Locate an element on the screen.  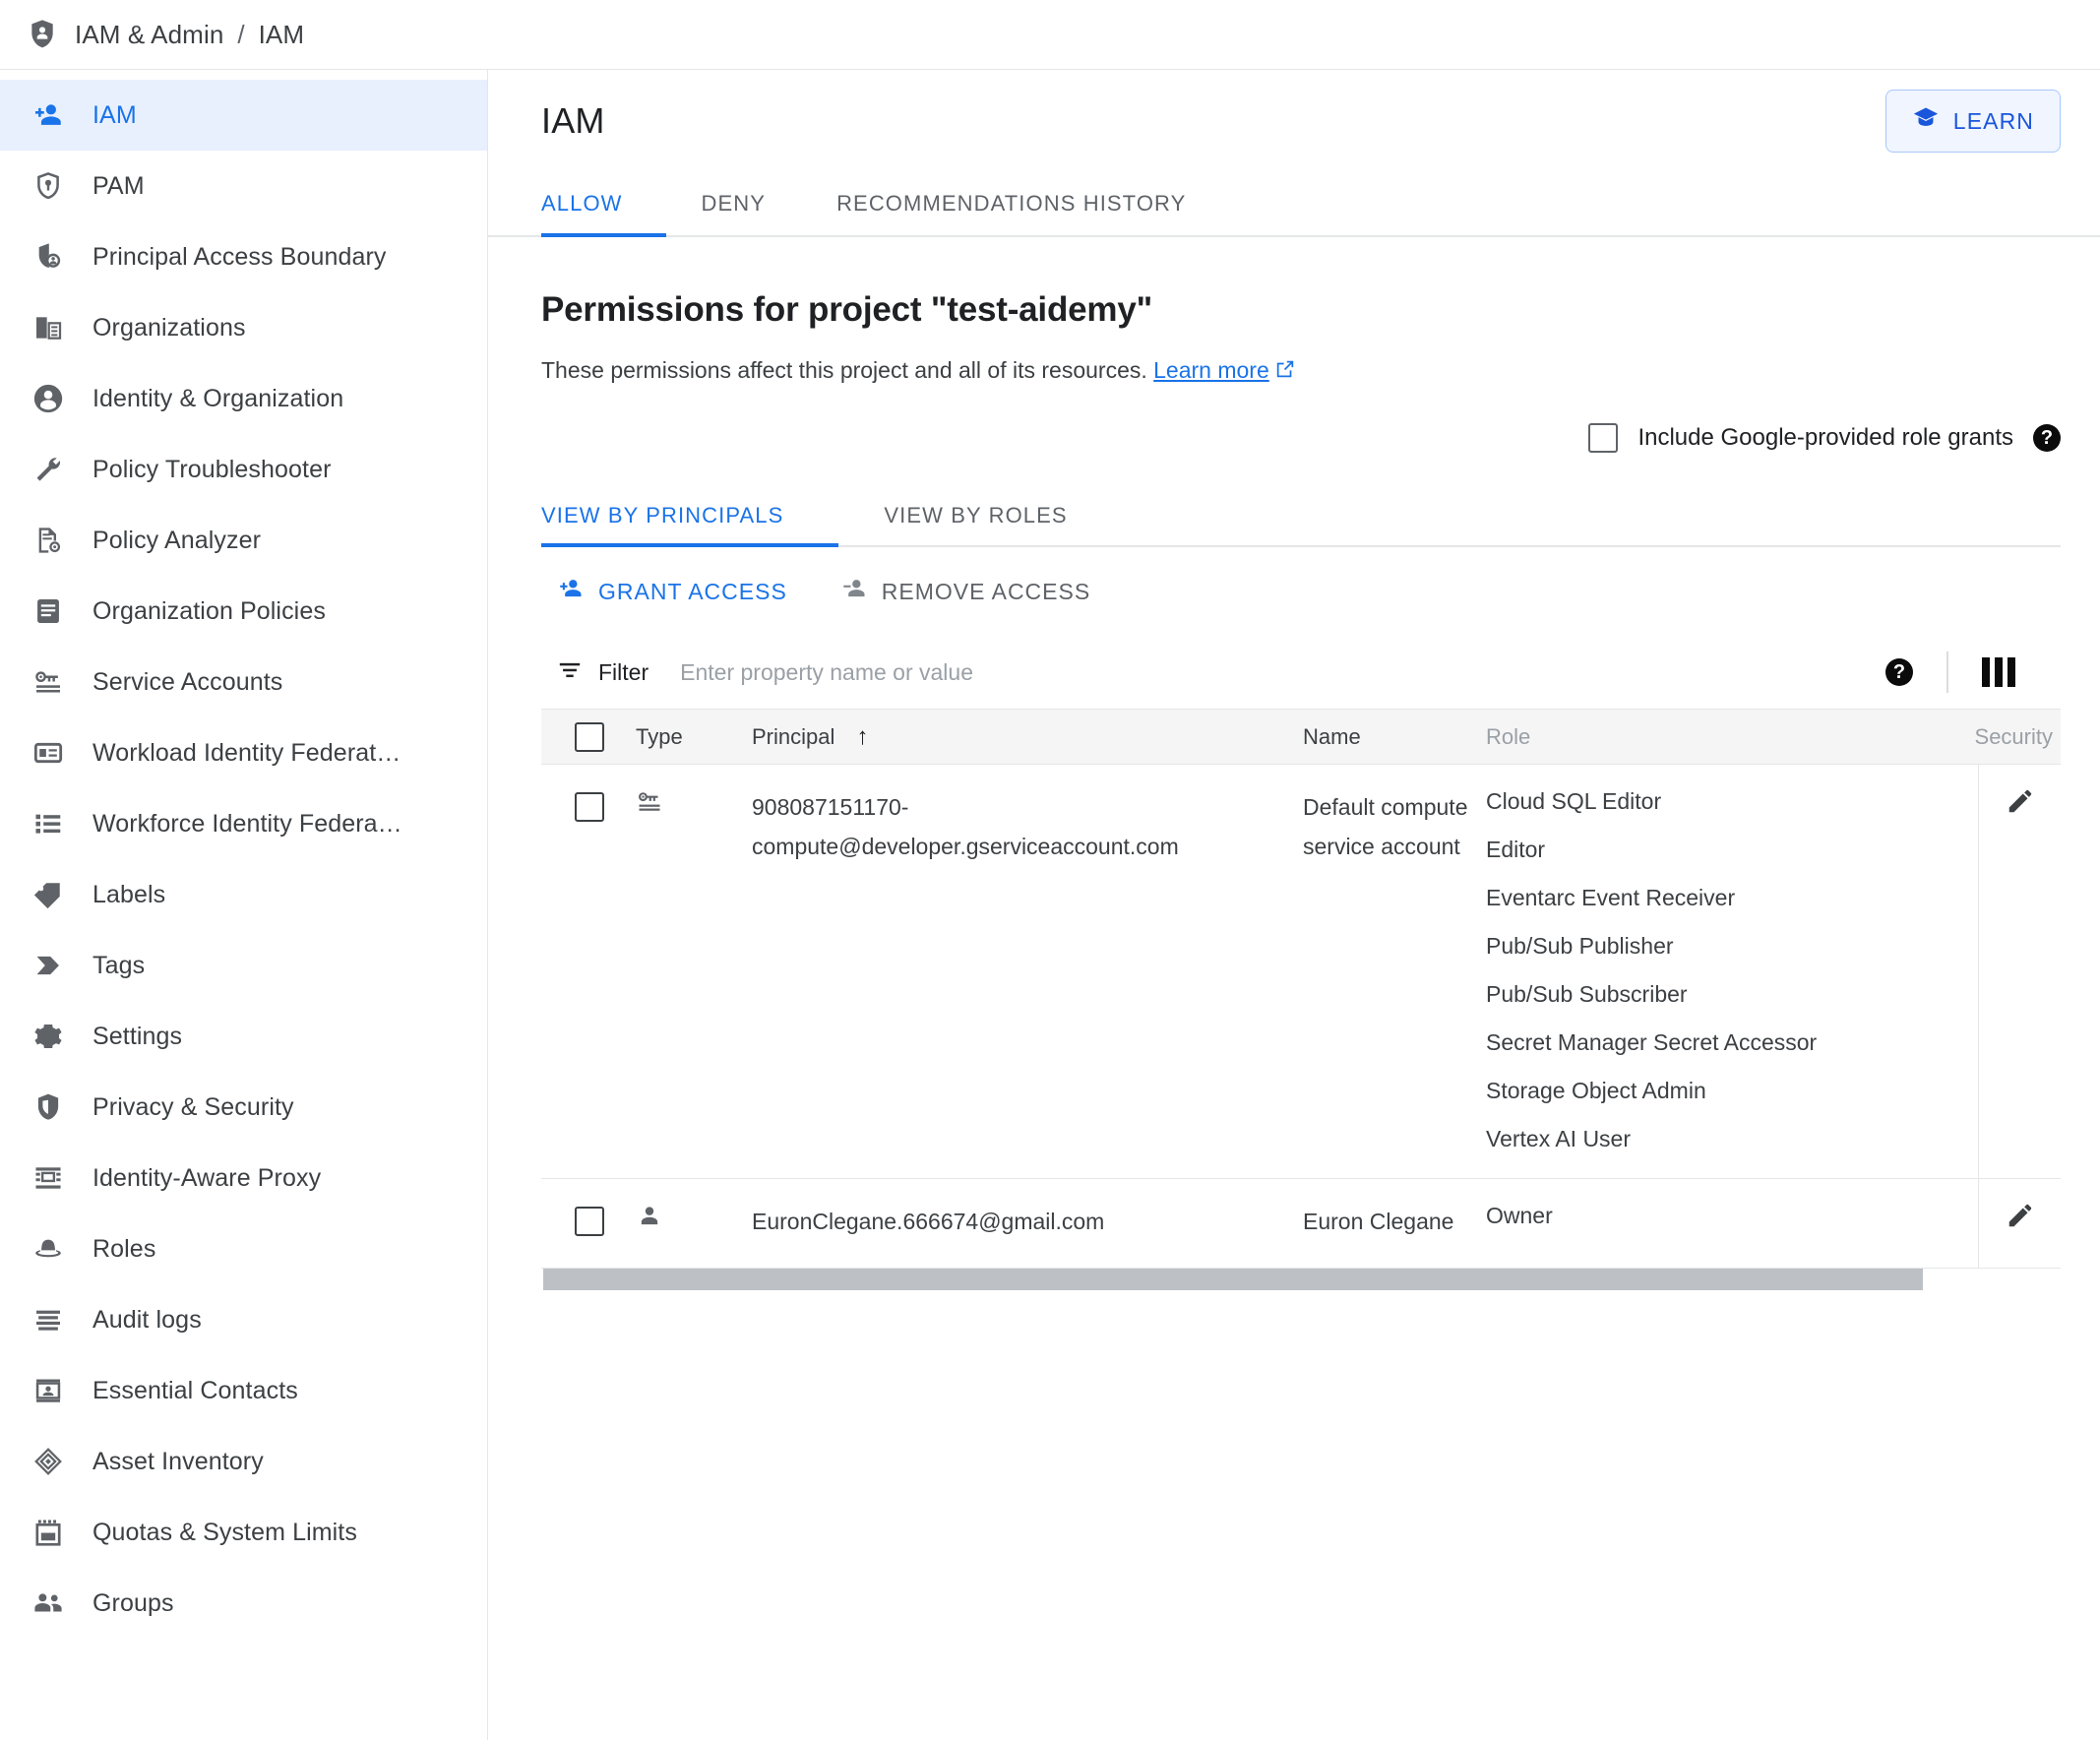
sidebar-item-label: Privacy & Security is located at coordinates (193, 1106).